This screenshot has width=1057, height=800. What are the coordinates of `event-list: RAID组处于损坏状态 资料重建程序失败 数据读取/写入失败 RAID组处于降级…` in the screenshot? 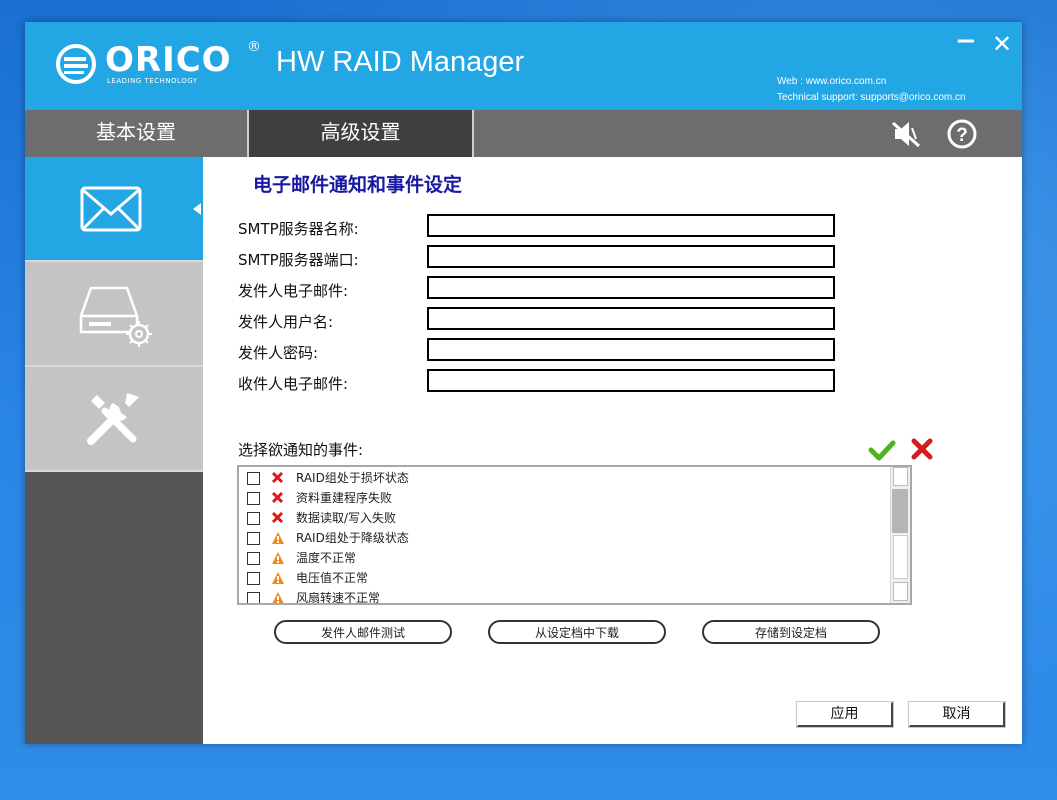 It's located at (574, 535).